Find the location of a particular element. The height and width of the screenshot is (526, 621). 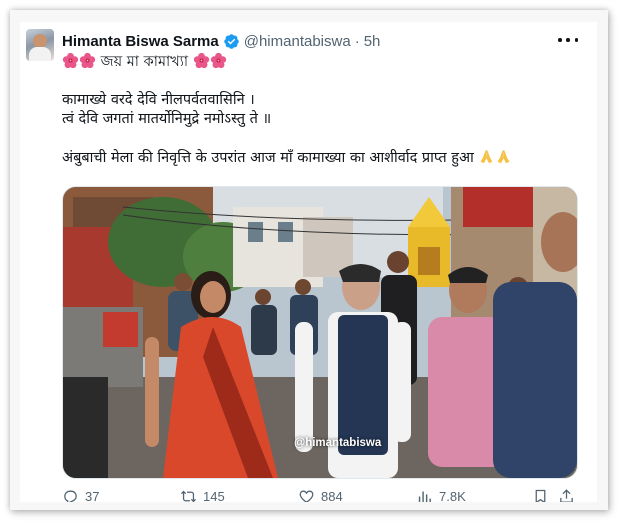

like-button: 884 is located at coordinates (320, 495).